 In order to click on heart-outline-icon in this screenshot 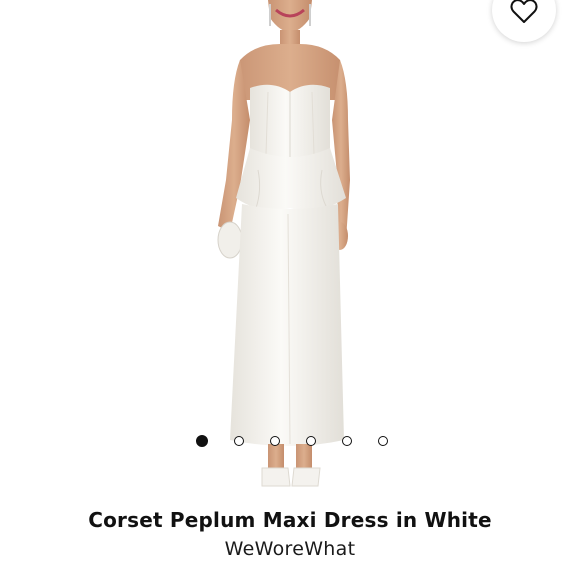, I will do `click(524, 11)`.